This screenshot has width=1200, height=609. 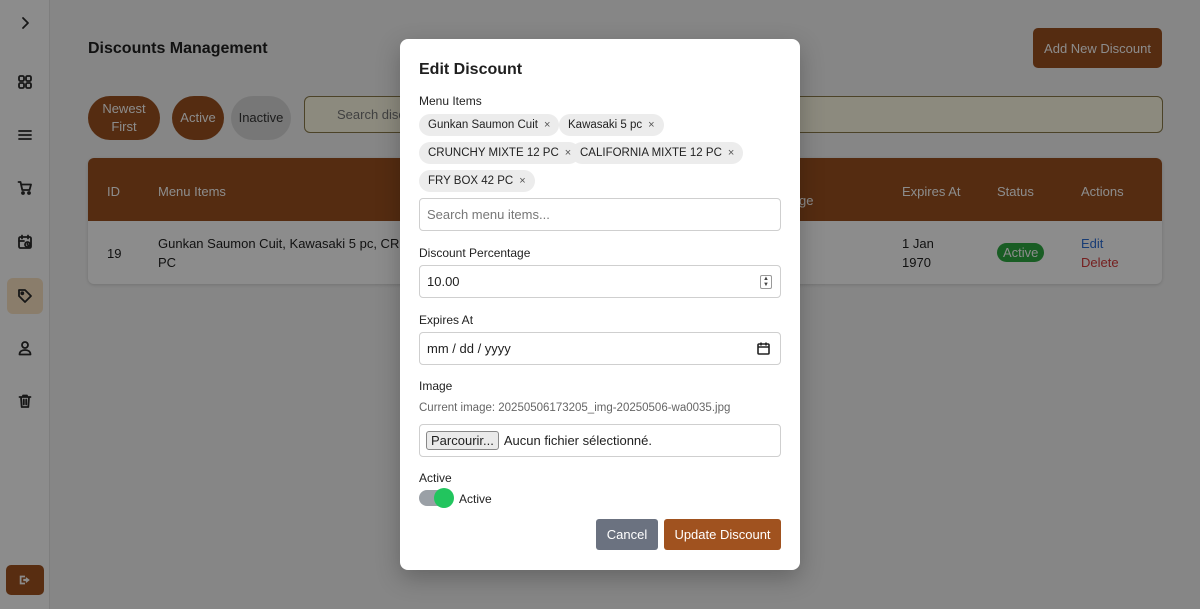 What do you see at coordinates (471, 69) in the screenshot?
I see `modal-title: Edit Discount` at bounding box center [471, 69].